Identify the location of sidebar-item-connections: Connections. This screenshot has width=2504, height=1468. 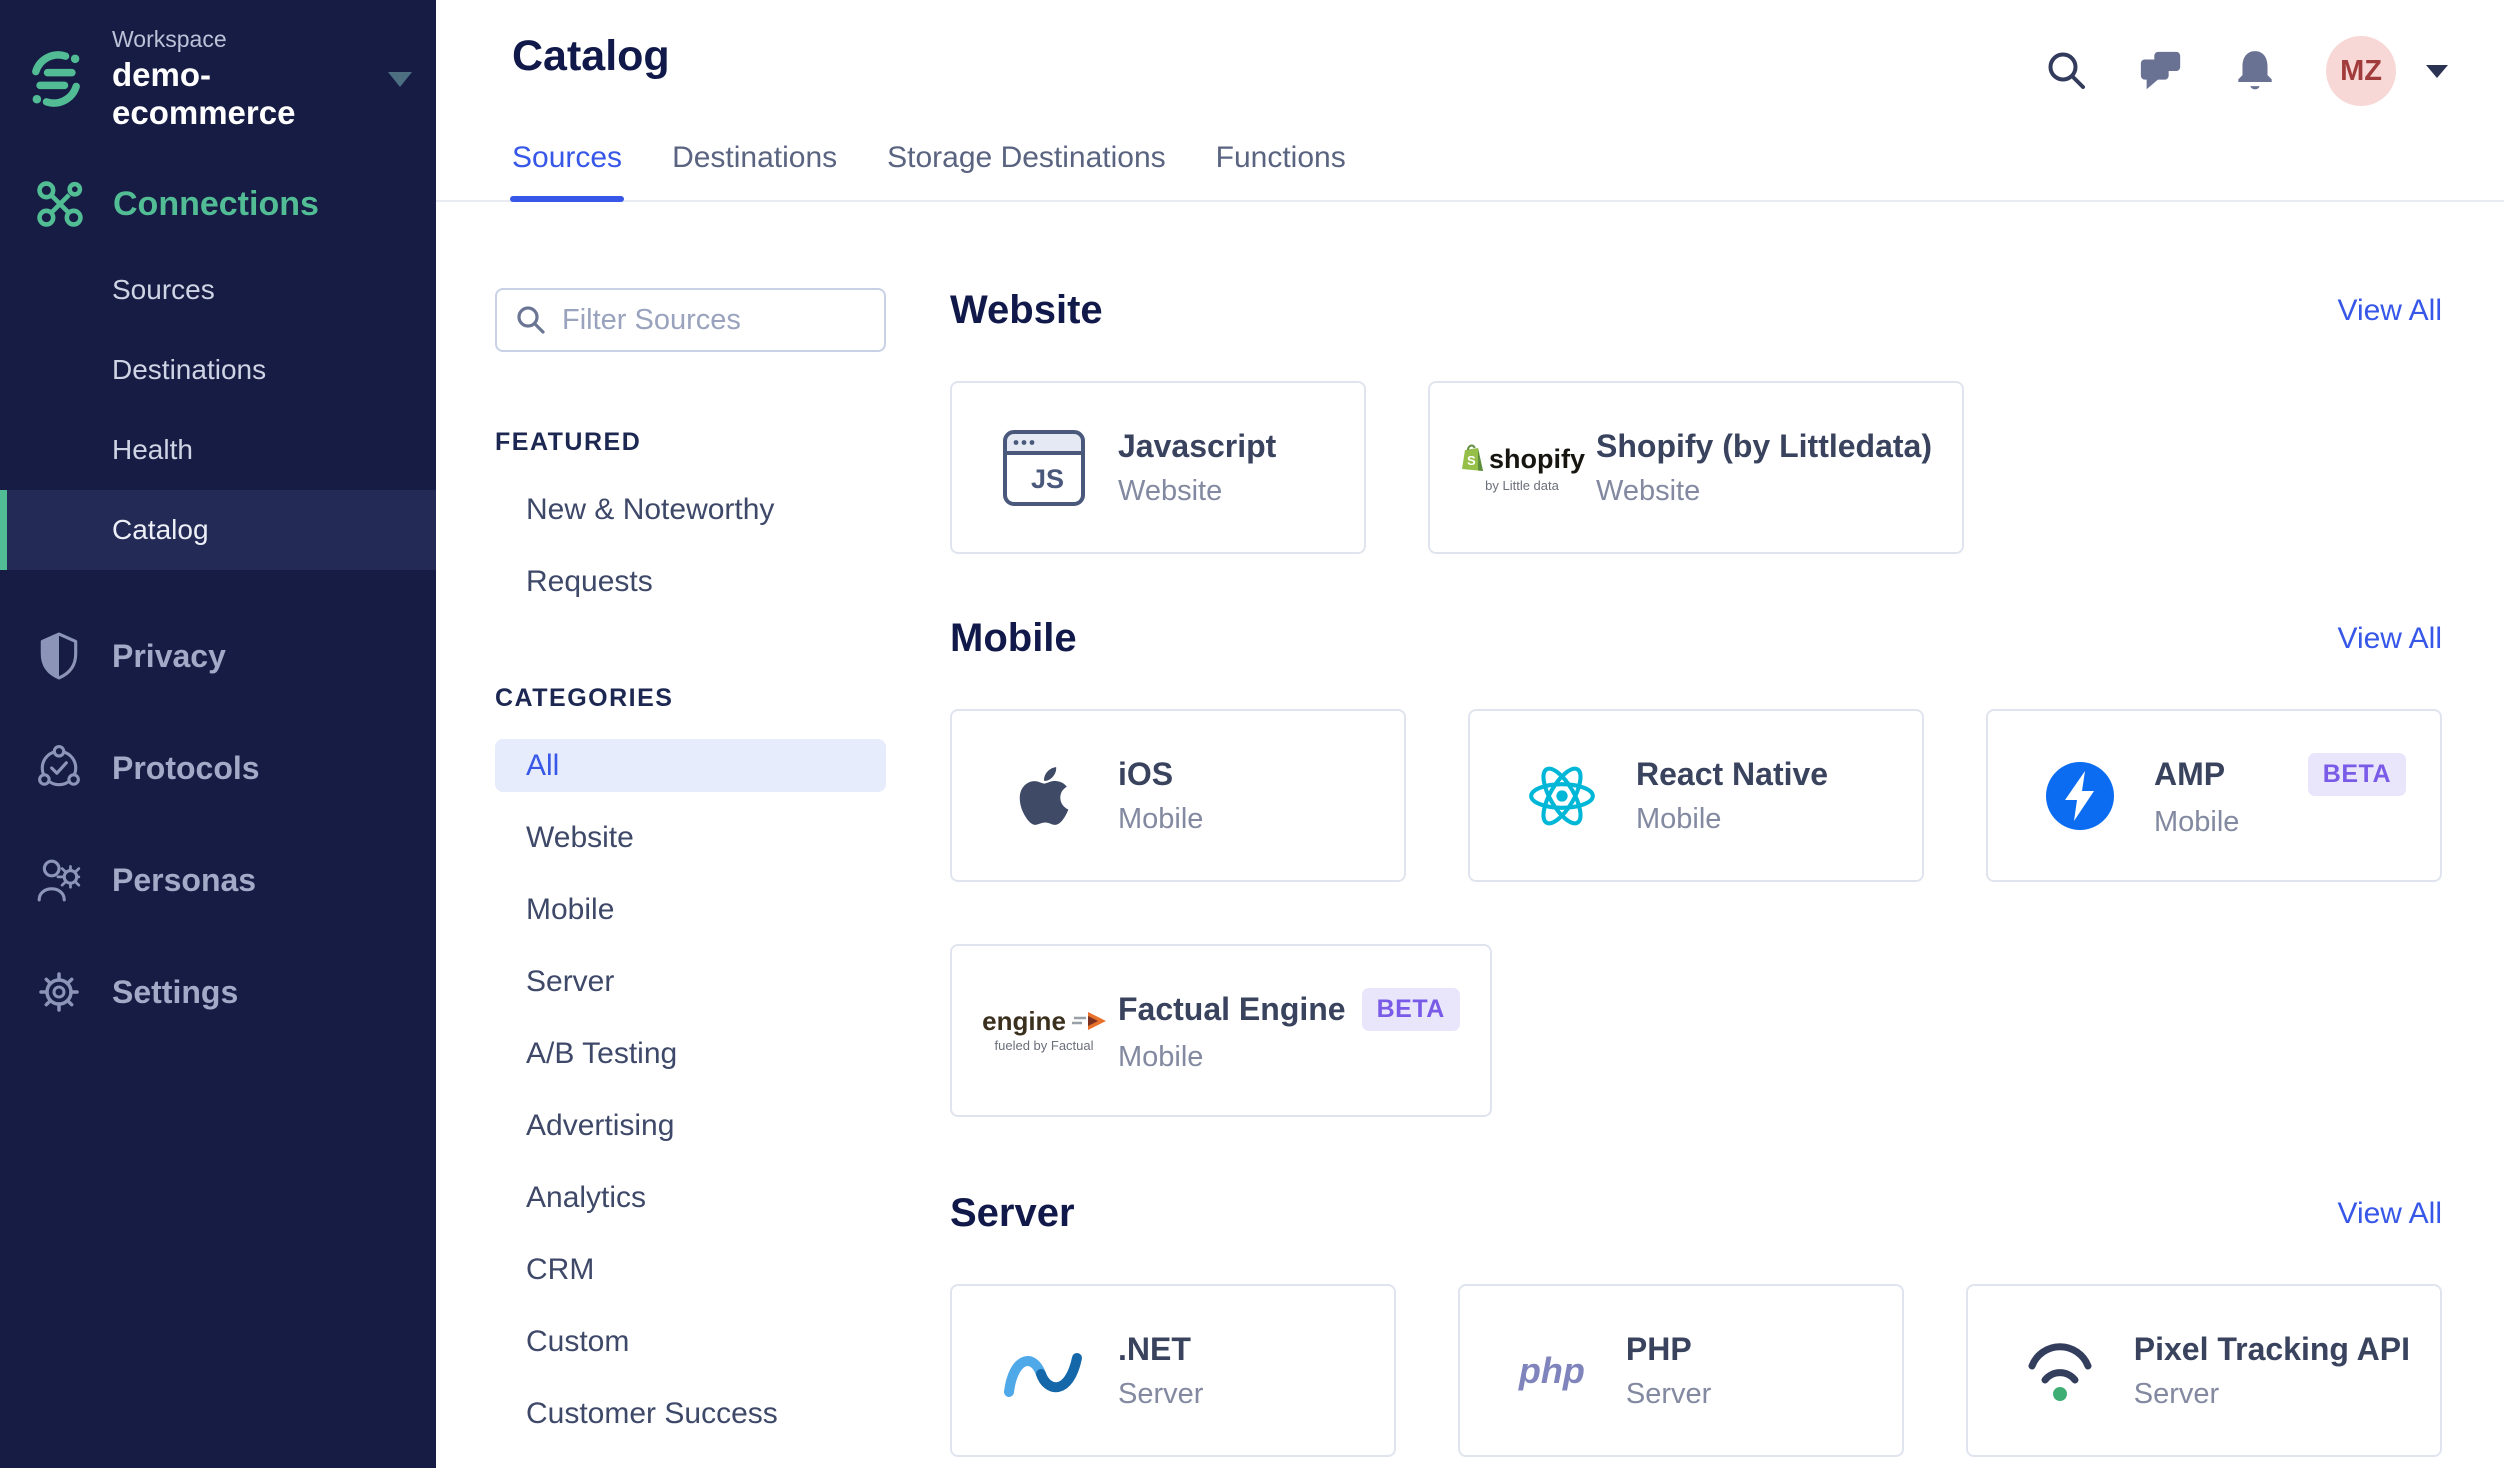
(218, 204).